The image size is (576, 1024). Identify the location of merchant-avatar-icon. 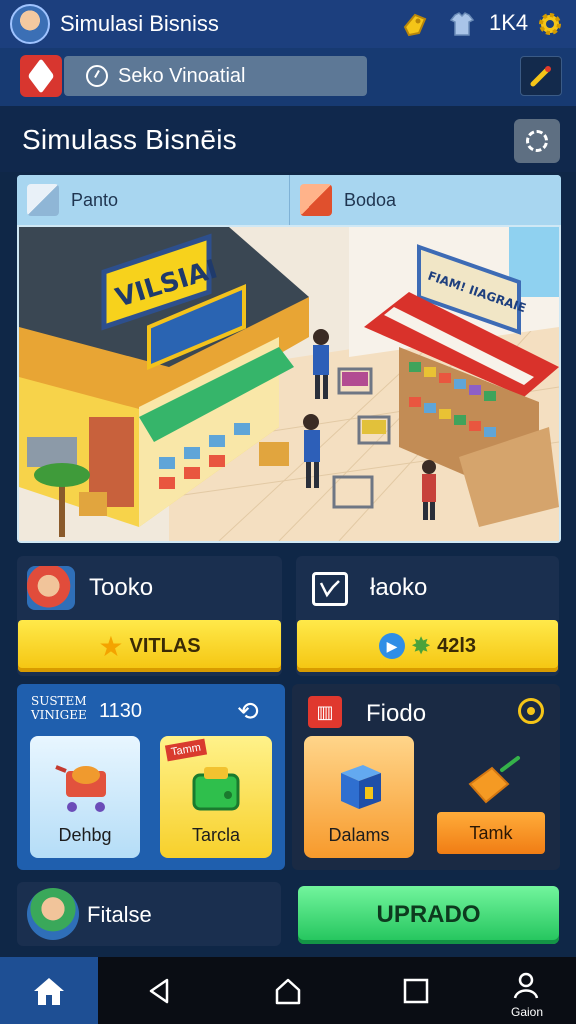
(53, 914).